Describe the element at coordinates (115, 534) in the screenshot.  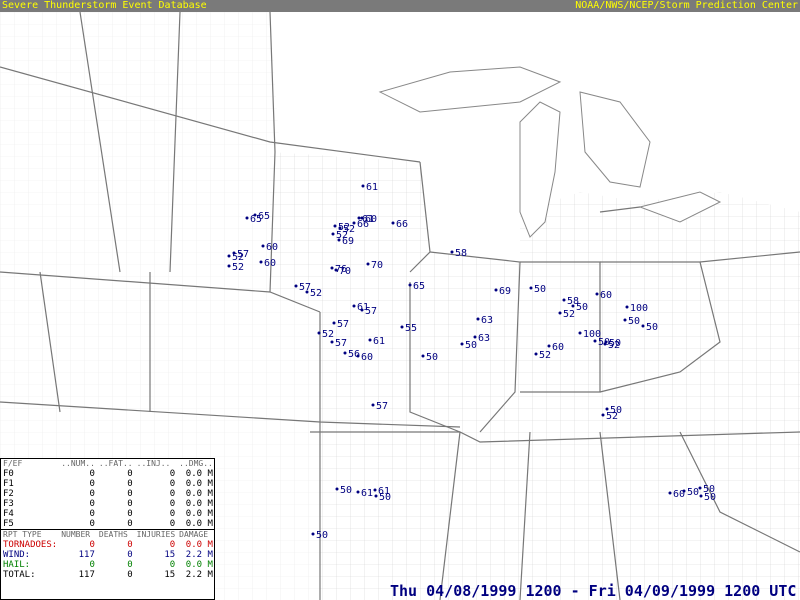
I see `summary-header-deaths: DEATHS` at that location.